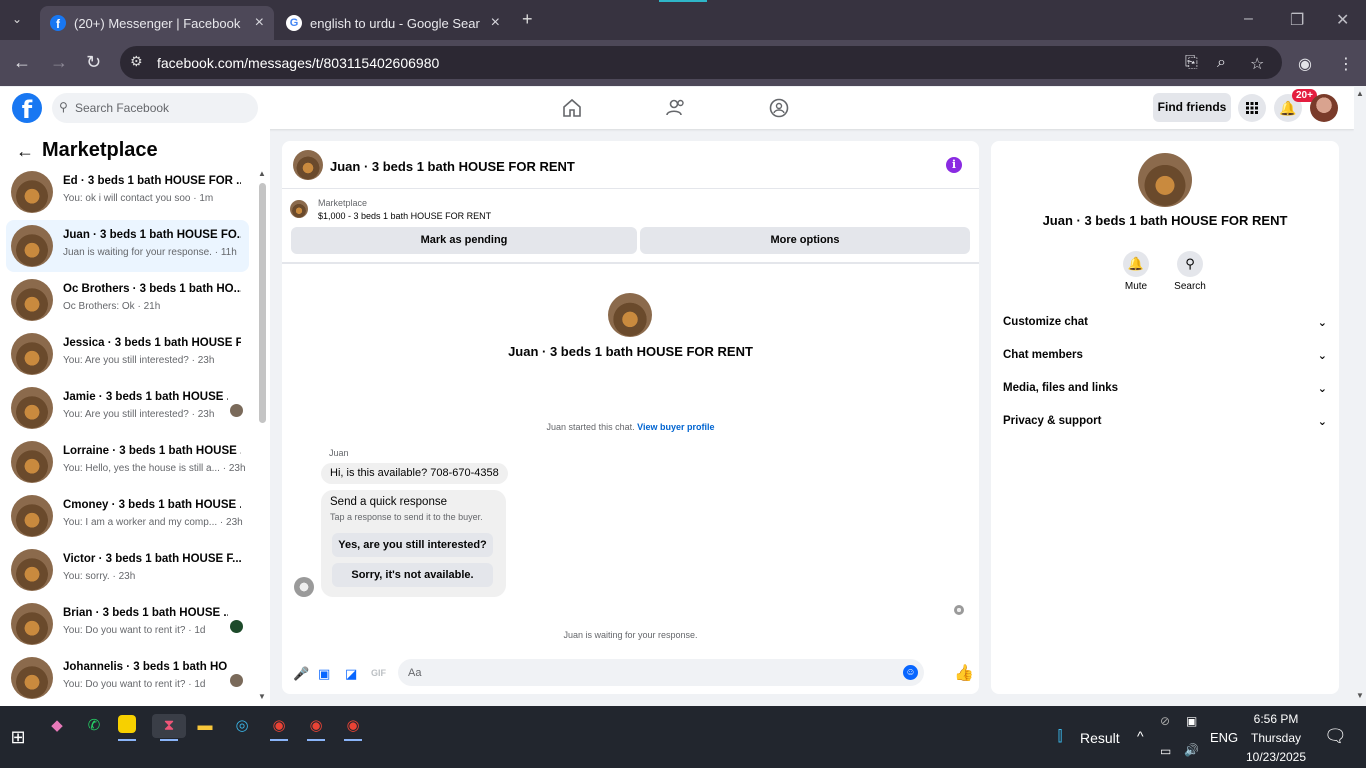  What do you see at coordinates (661, 672) in the screenshot?
I see `message-input: Aa ☺` at bounding box center [661, 672].